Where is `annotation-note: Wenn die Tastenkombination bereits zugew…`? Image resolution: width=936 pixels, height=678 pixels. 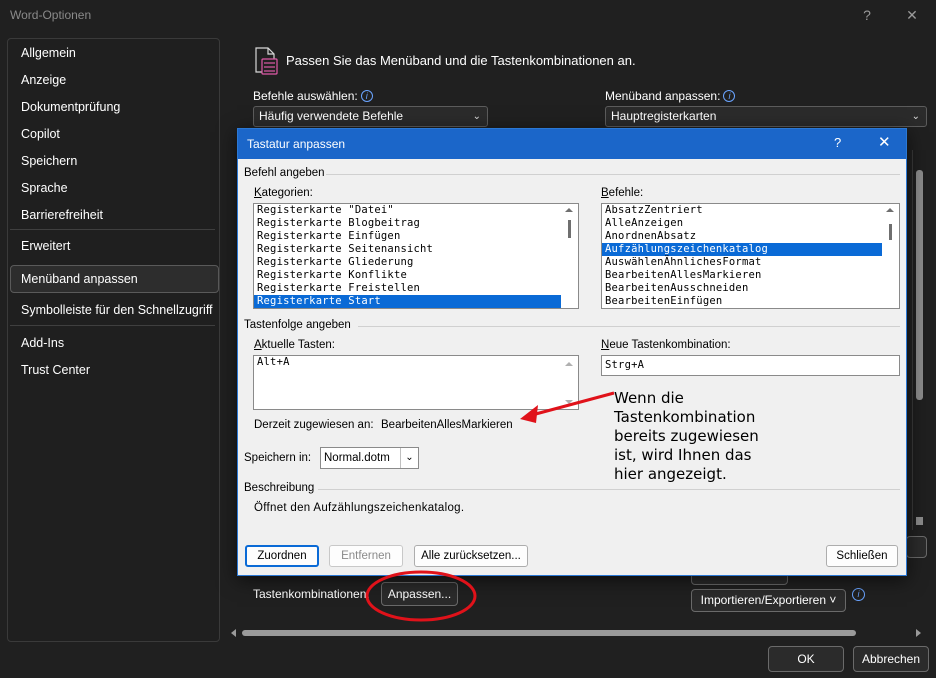 annotation-note: Wenn die Tastenkombination bereits zugew… is located at coordinates (694, 436).